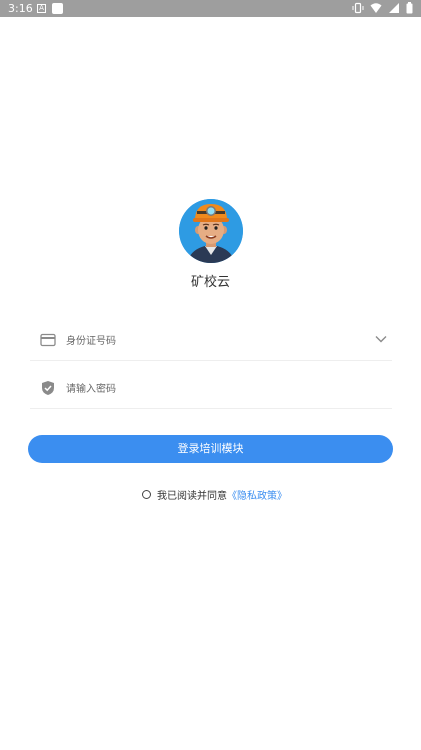 The width and height of the screenshot is (421, 750). I want to click on system-icons, so click(382, 8).